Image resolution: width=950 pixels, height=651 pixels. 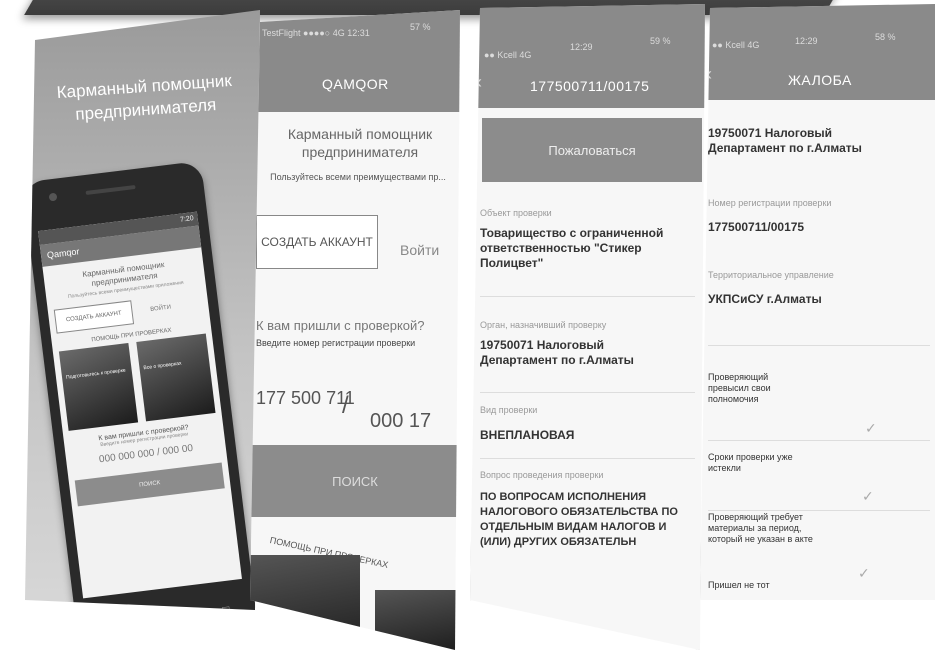 What do you see at coordinates (756, 227) in the screenshot?
I see `registration-value: 177500711/00175` at bounding box center [756, 227].